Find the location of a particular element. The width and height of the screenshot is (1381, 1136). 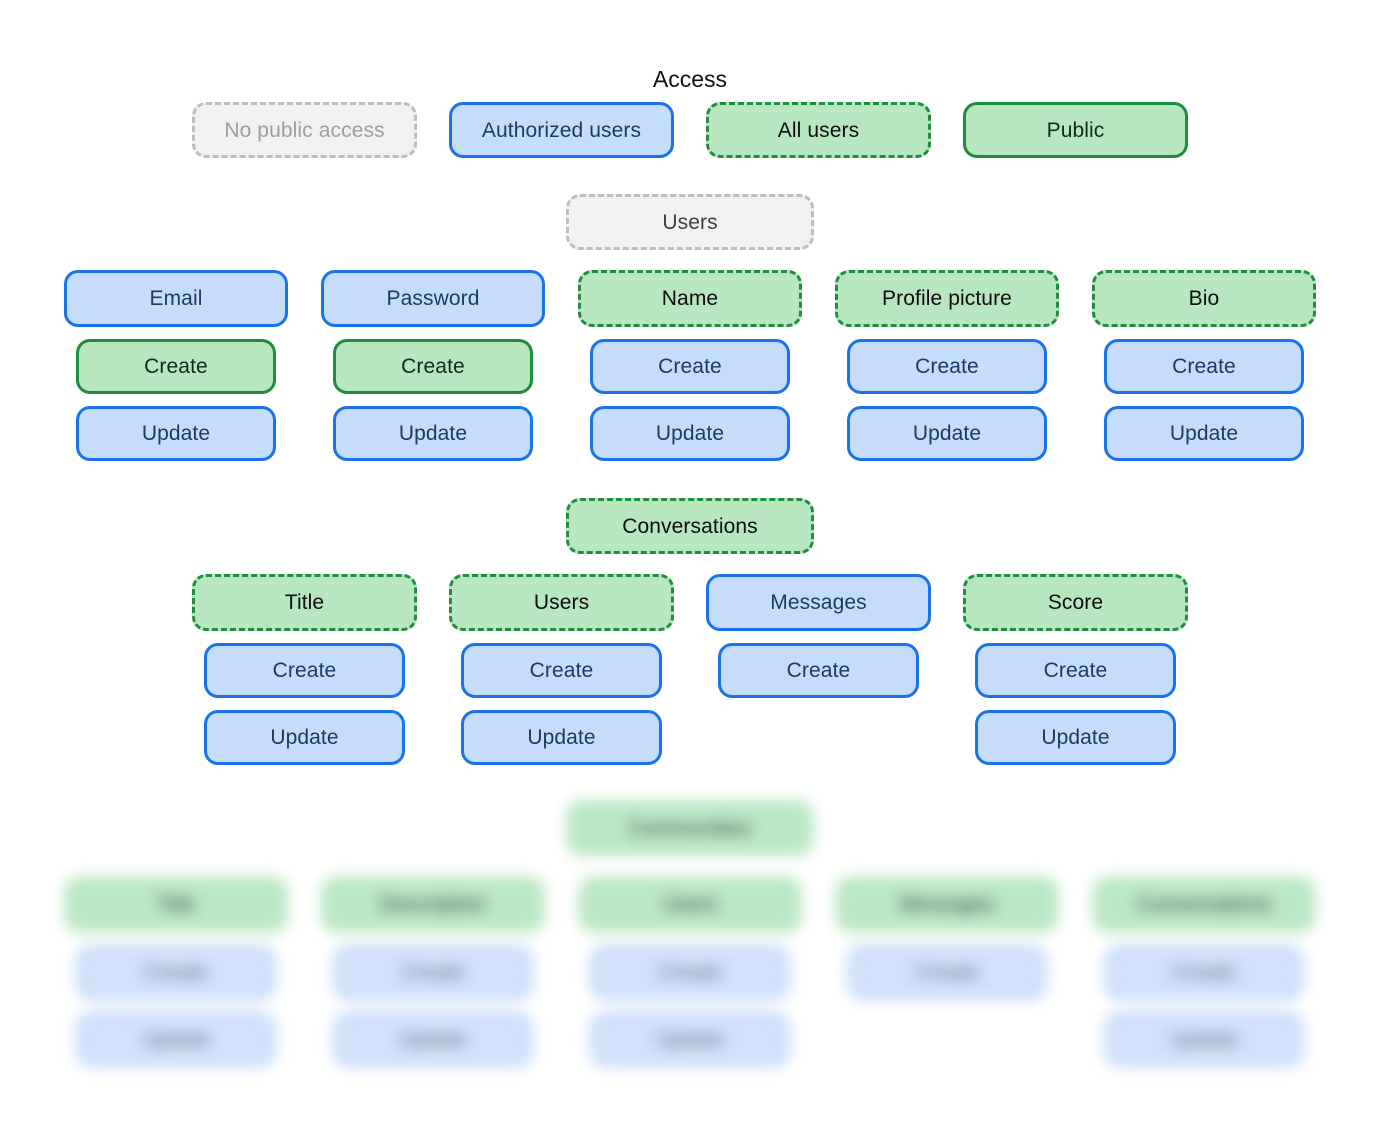

chip-label: No public access is located at coordinates (304, 130).